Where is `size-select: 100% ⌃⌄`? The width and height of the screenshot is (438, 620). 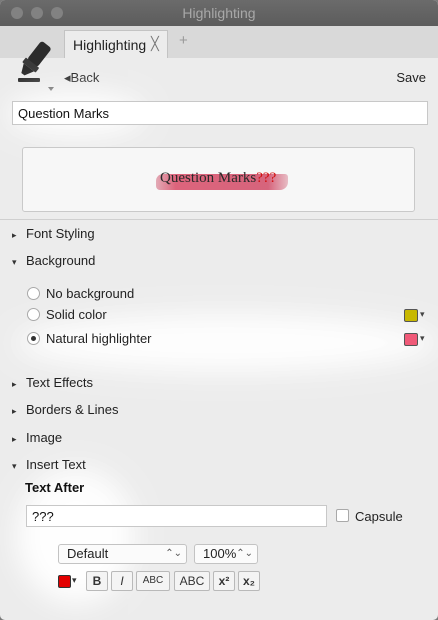 size-select: 100% ⌃⌄ is located at coordinates (226, 554).